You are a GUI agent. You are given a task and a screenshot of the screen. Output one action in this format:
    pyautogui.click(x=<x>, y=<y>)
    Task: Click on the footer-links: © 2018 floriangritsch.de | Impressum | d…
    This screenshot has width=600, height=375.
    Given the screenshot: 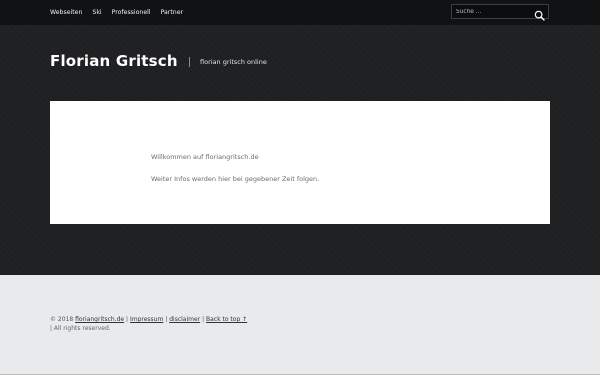 What is the action you would take?
    pyautogui.click(x=148, y=319)
    